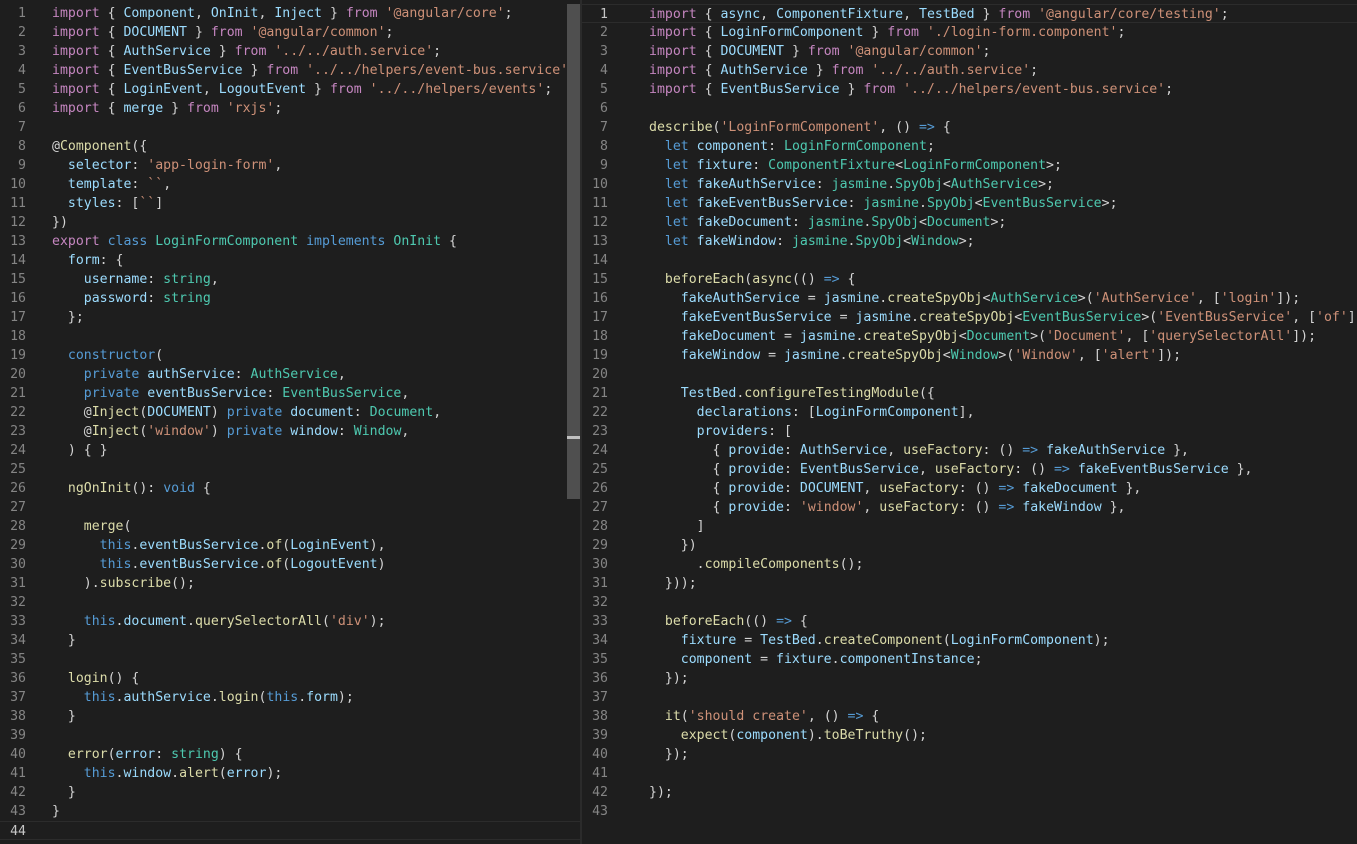 This screenshot has width=1357, height=844. I want to click on left-code-line: 42 }, so click(290, 792).